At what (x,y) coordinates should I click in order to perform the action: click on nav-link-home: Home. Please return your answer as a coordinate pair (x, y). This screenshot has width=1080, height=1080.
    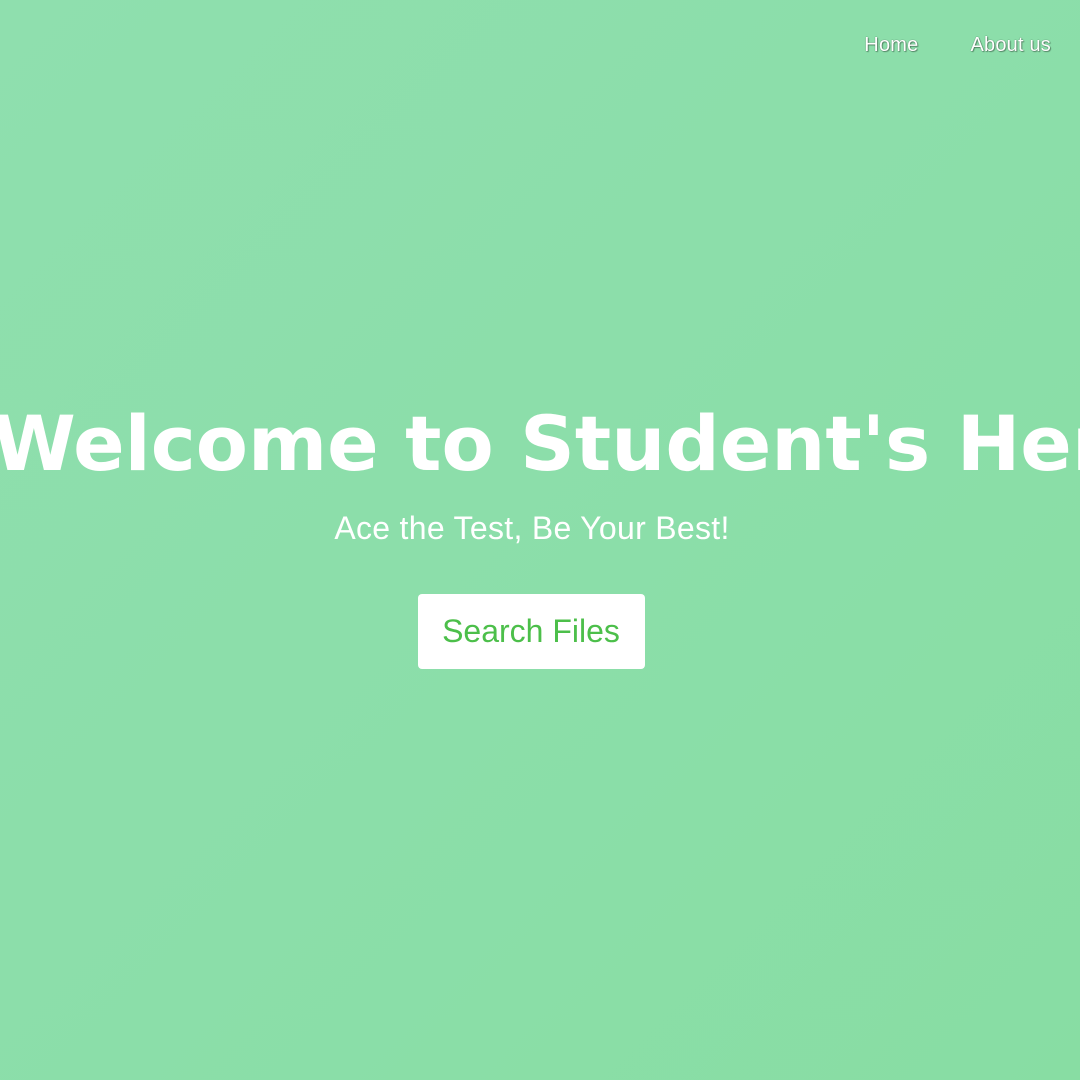
    Looking at the image, I should click on (891, 45).